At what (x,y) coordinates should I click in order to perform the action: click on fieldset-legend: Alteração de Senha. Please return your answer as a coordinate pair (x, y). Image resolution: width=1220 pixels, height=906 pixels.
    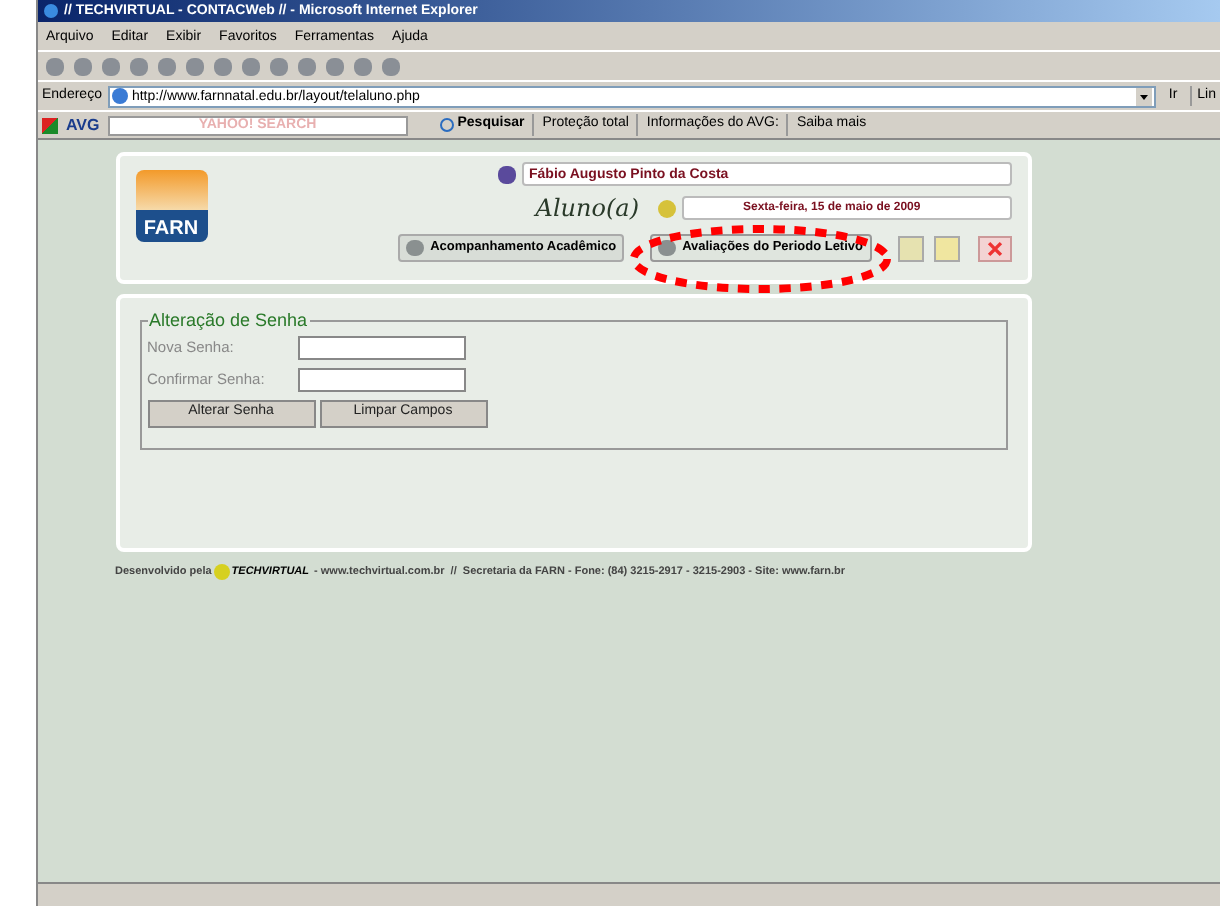
    Looking at the image, I should click on (228, 321).